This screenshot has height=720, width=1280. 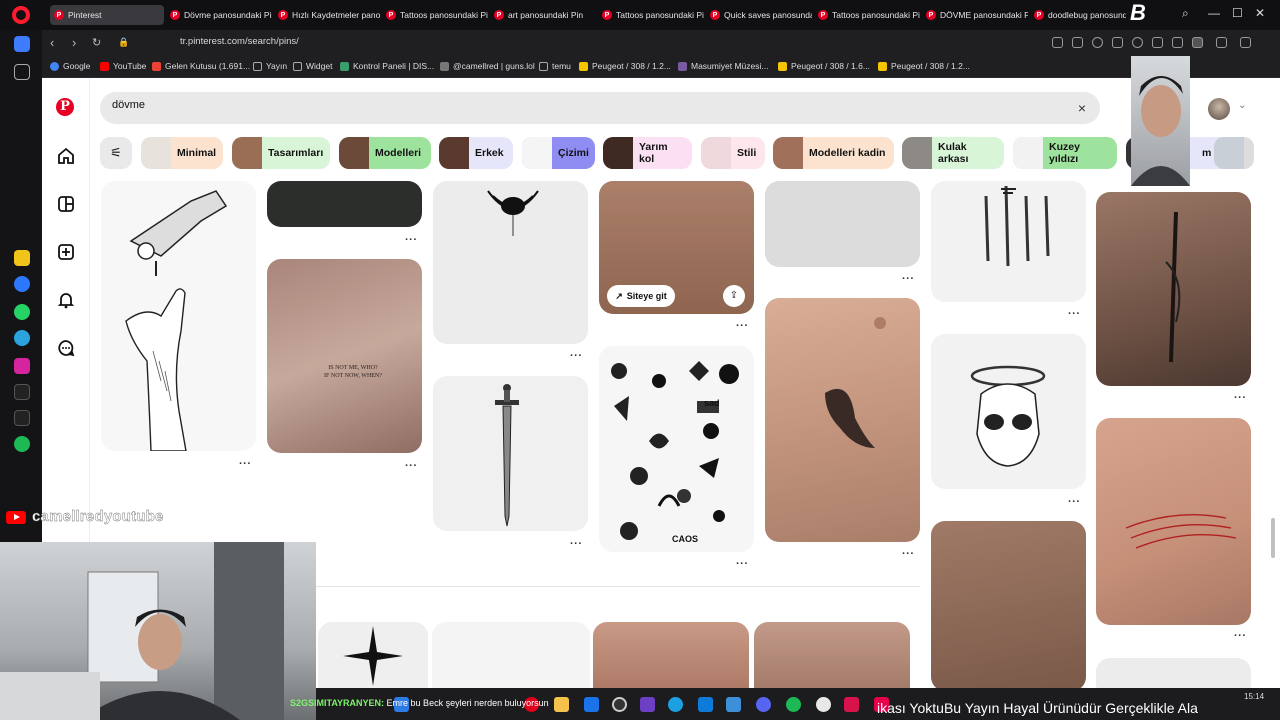 What do you see at coordinates (66, 300) in the screenshot?
I see `notifications-icon` at bounding box center [66, 300].